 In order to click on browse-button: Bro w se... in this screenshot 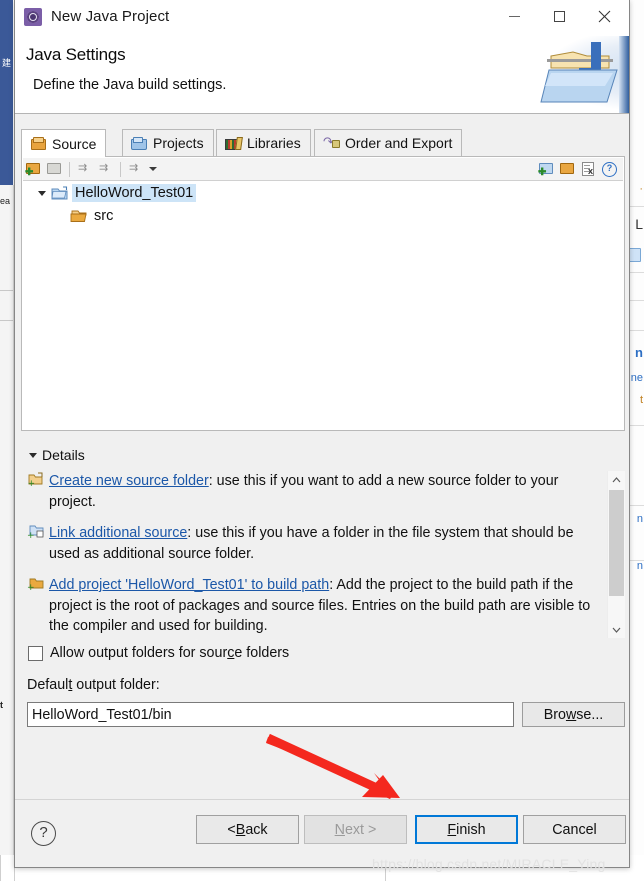, I will do `click(573, 714)`.